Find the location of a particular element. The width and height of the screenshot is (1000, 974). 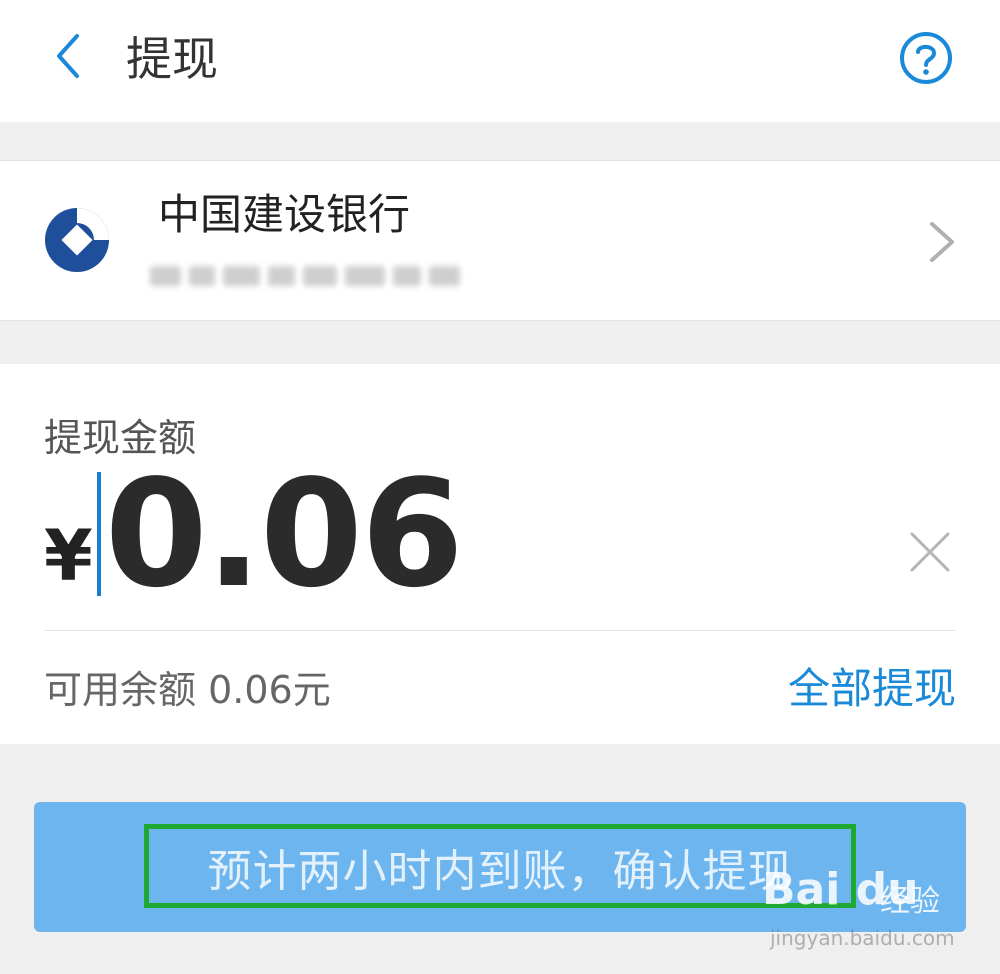

page-title: 提现 is located at coordinates (172, 59).